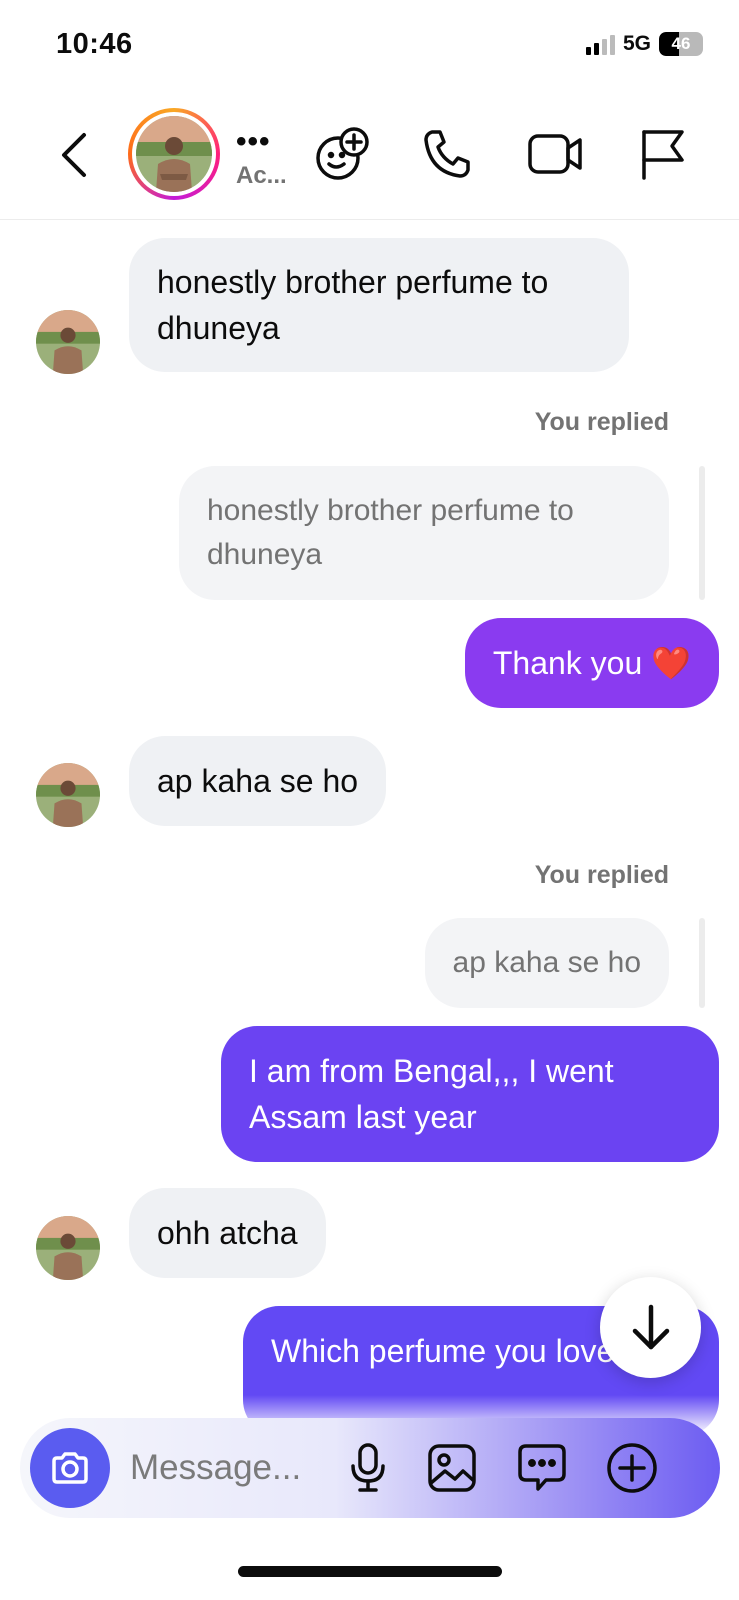 This screenshot has height=1600, width=739. I want to click on reply-quote-text: honestly brother perfume to dhuneya, so click(390, 532).